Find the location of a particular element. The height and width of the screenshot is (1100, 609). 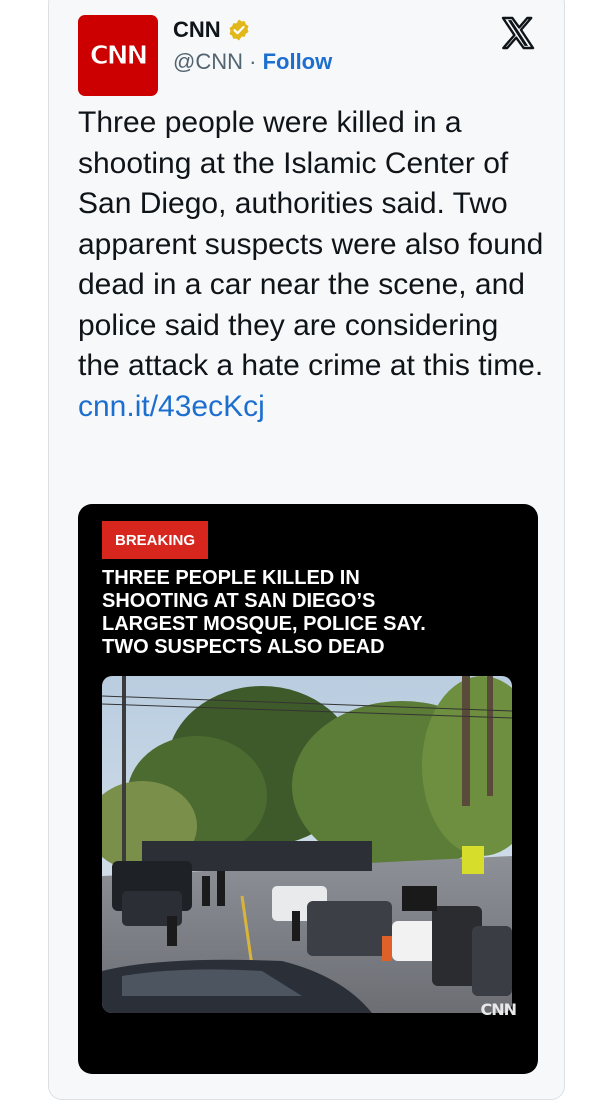

headline-line: SHOOTING AT SAN DIEGO’S is located at coordinates (239, 601).